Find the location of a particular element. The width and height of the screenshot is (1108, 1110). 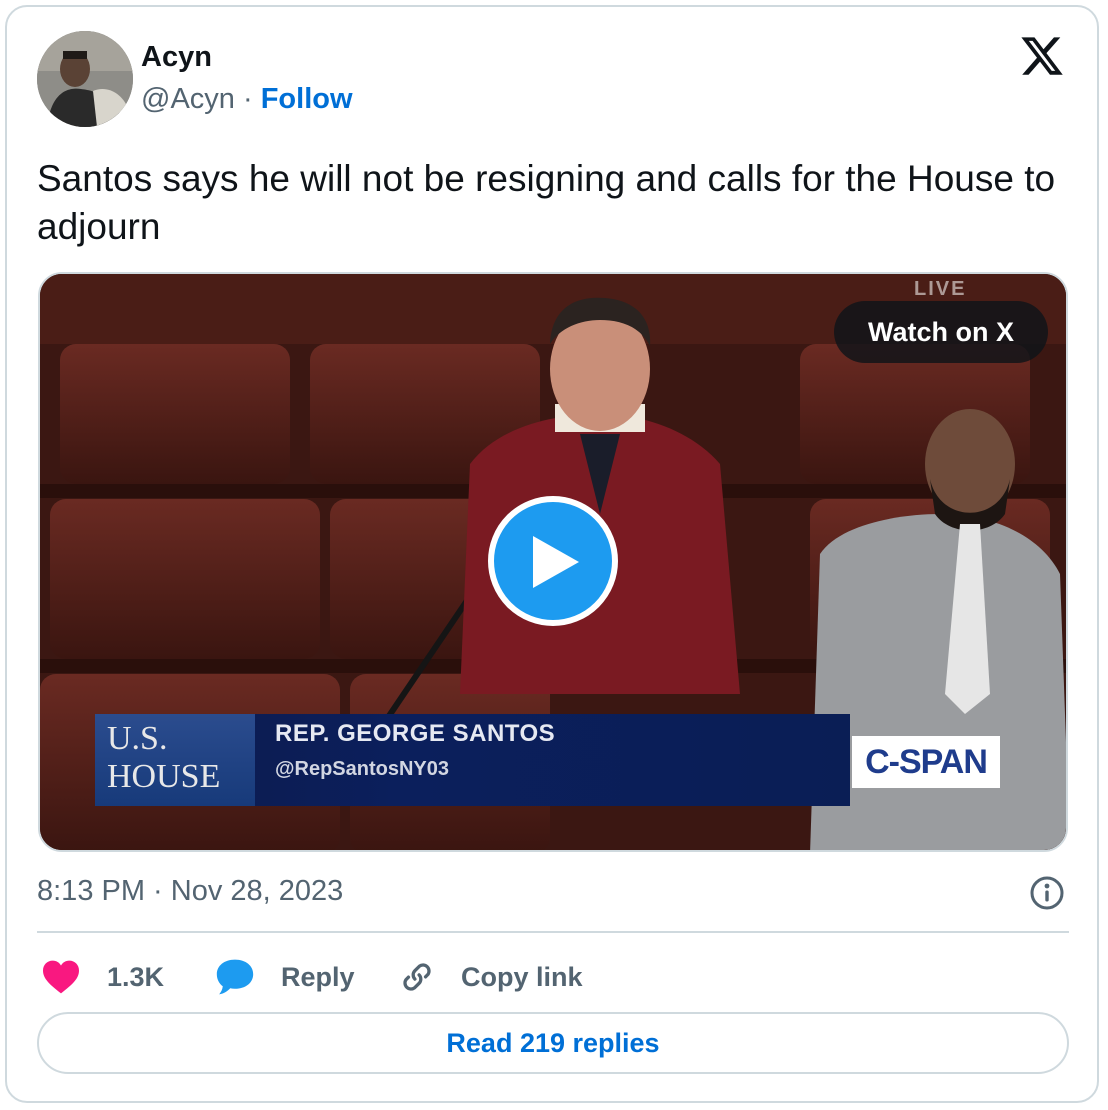

watch-on-x-button: Watch on X is located at coordinates (941, 332).